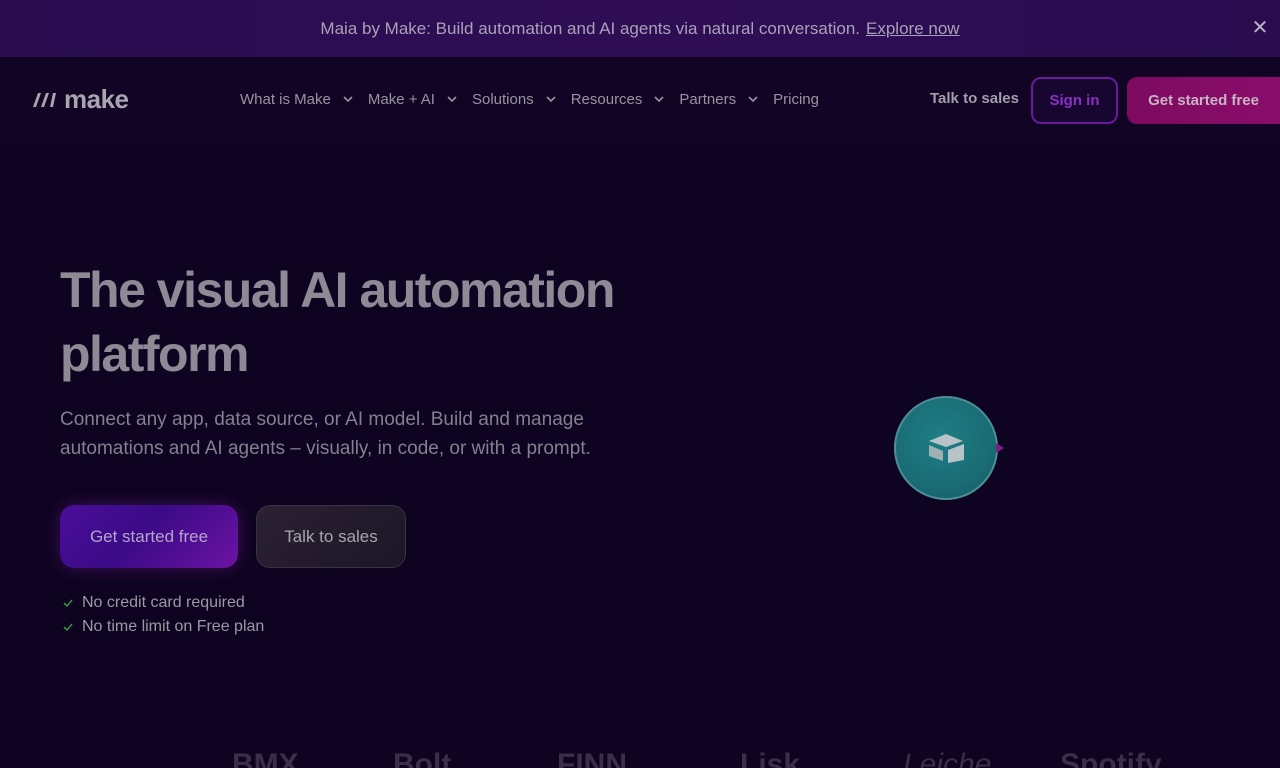 The width and height of the screenshot is (1280, 768). Describe the element at coordinates (770, 758) in the screenshot. I see `brand-logo: Lisk` at that location.